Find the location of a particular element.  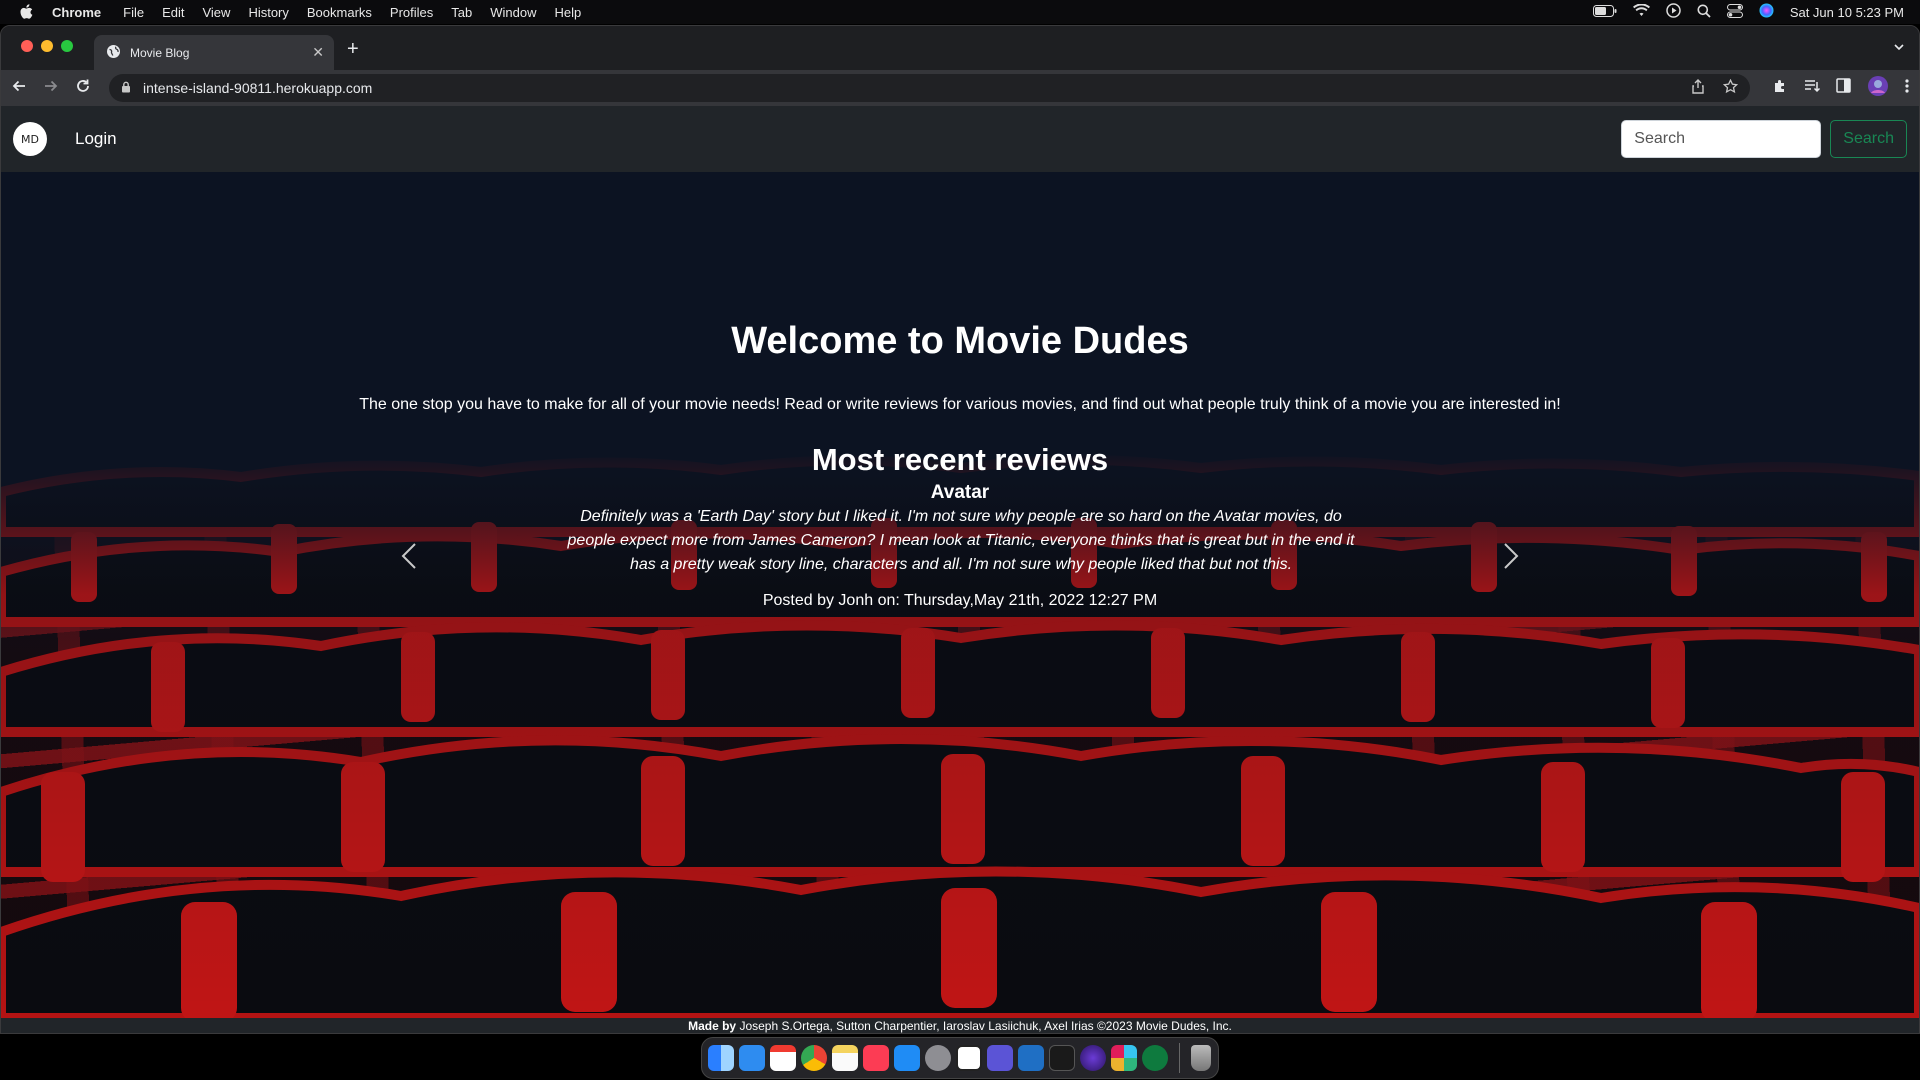

search-form: Search is located at coordinates (1764, 139).